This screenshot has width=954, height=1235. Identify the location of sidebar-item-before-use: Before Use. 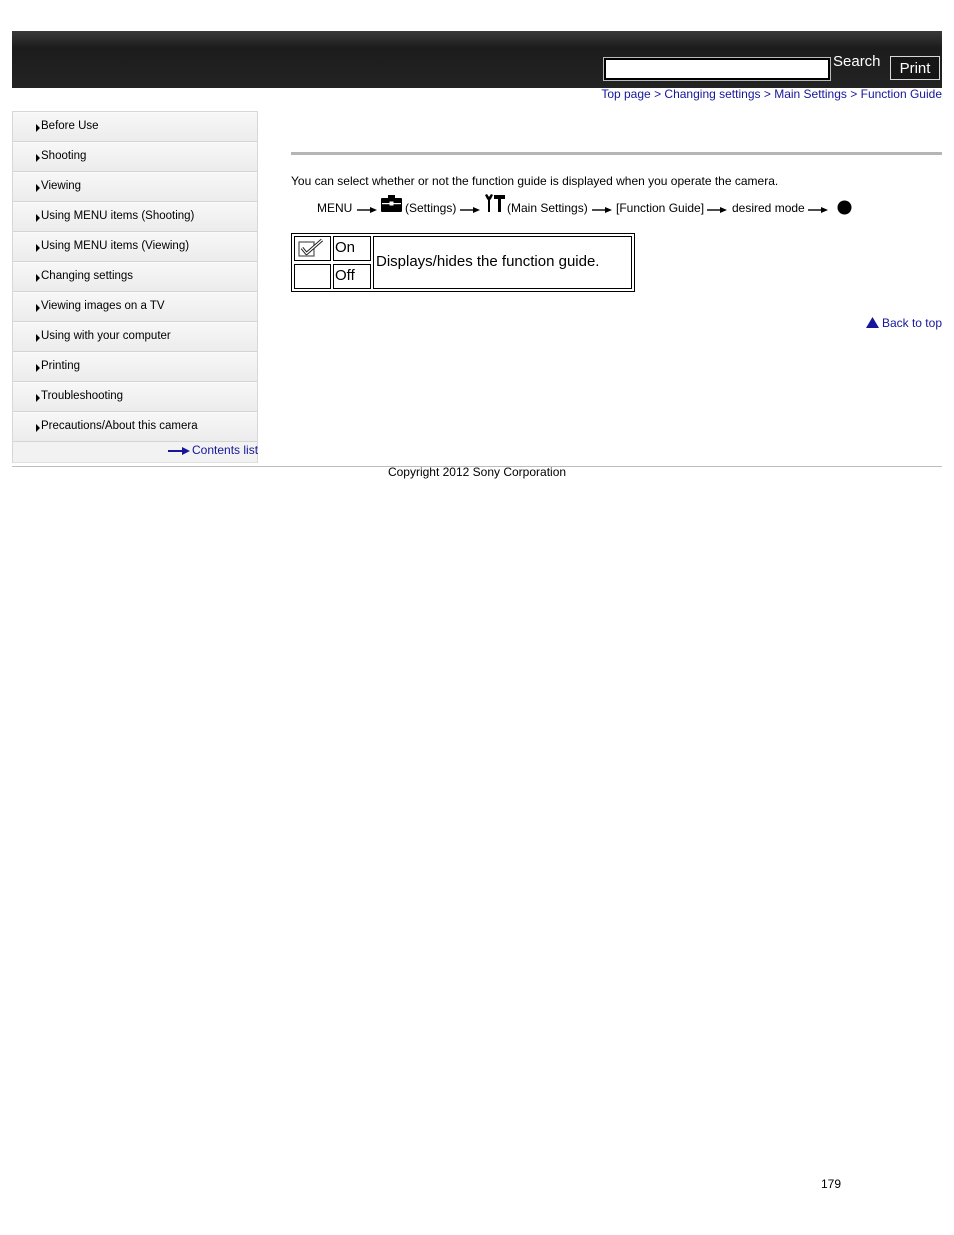
(135, 127).